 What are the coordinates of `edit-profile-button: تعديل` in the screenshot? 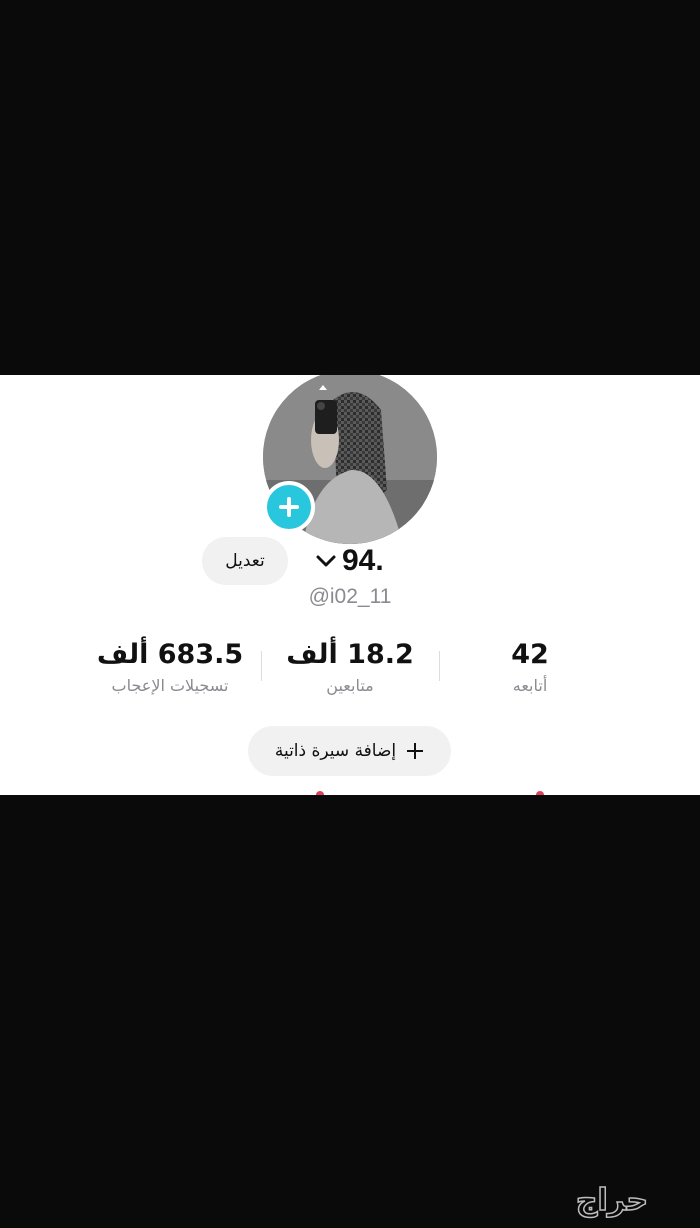 It's located at (245, 561).